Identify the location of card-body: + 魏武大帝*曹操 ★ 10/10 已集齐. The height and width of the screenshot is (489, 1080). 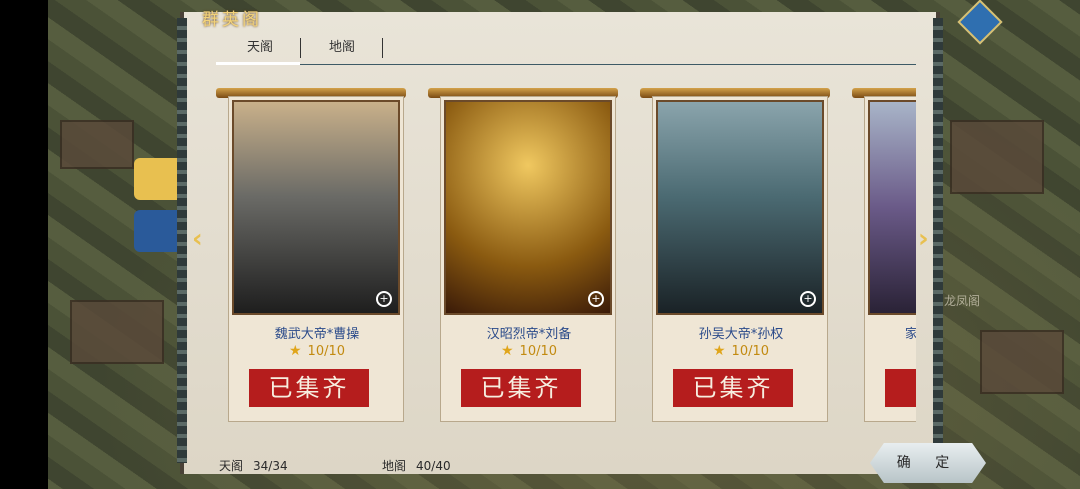
(316, 259).